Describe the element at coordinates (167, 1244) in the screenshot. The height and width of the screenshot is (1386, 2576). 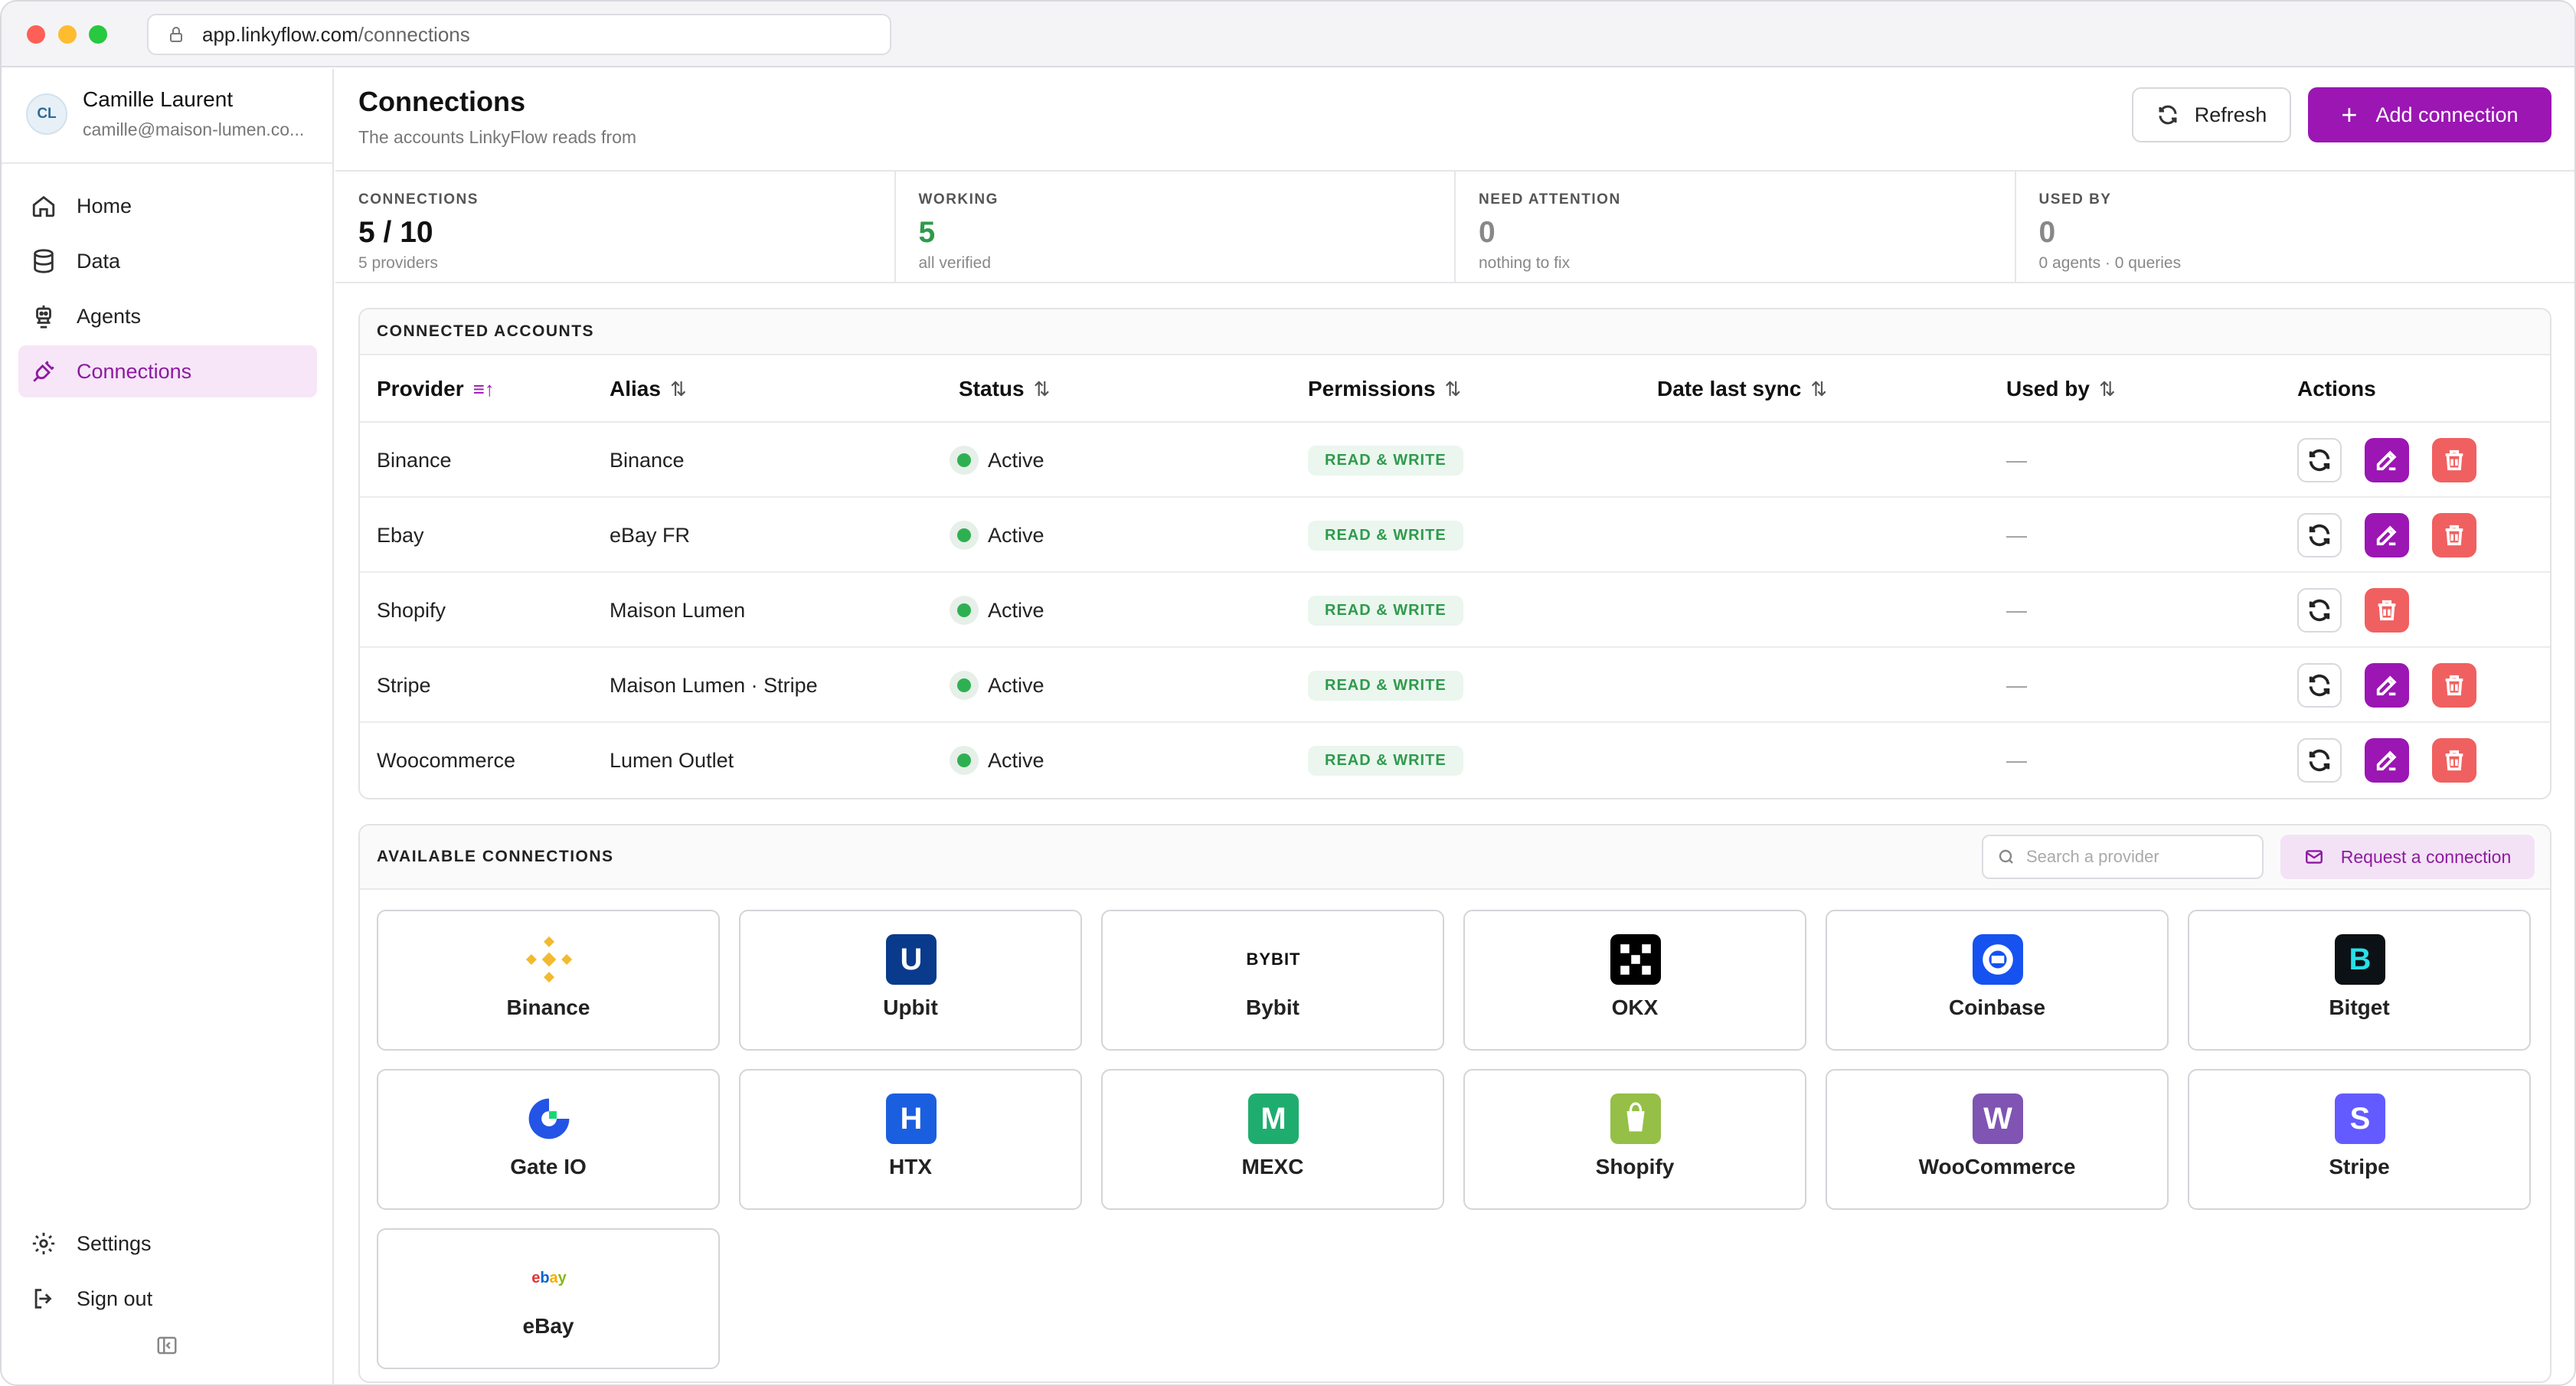
I see `sidebar-item-settings: Settings` at that location.